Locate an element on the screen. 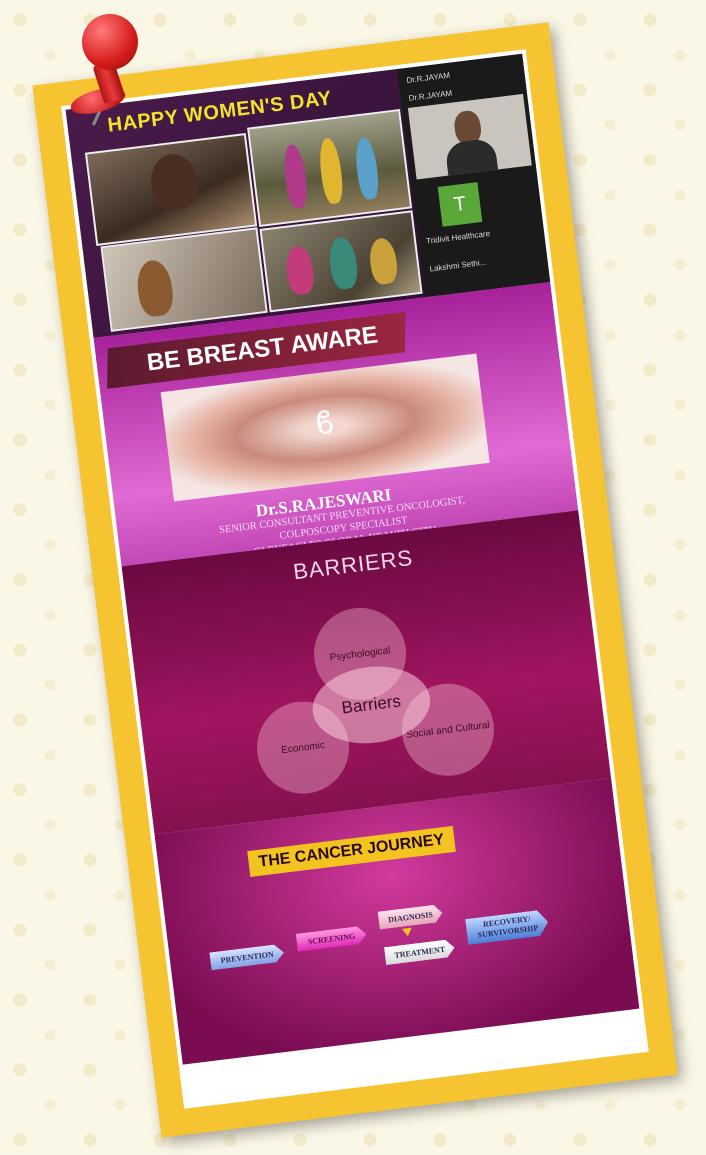 This screenshot has width=706, height=1155. participant-video is located at coordinates (469, 136).